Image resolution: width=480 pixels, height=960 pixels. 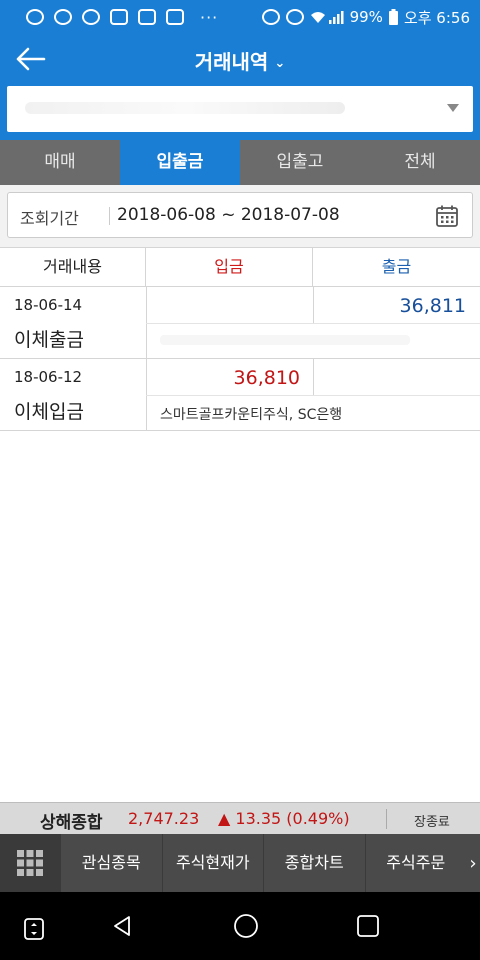 What do you see at coordinates (314, 863) in the screenshot?
I see `menu-chart: 종합차트` at bounding box center [314, 863].